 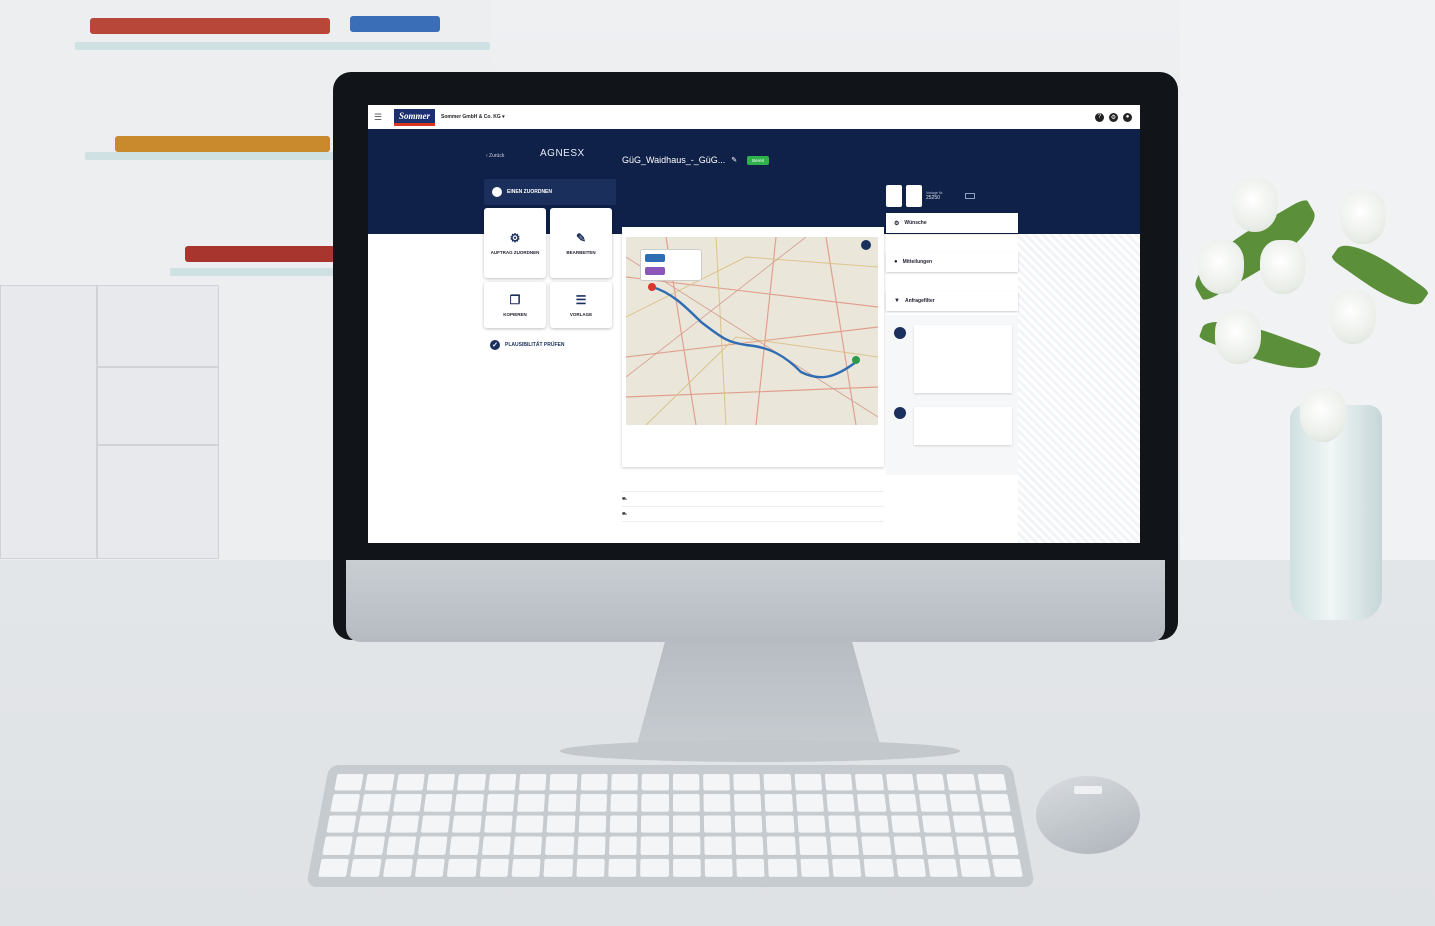 I want to click on legend-item, so click(x=655, y=271).